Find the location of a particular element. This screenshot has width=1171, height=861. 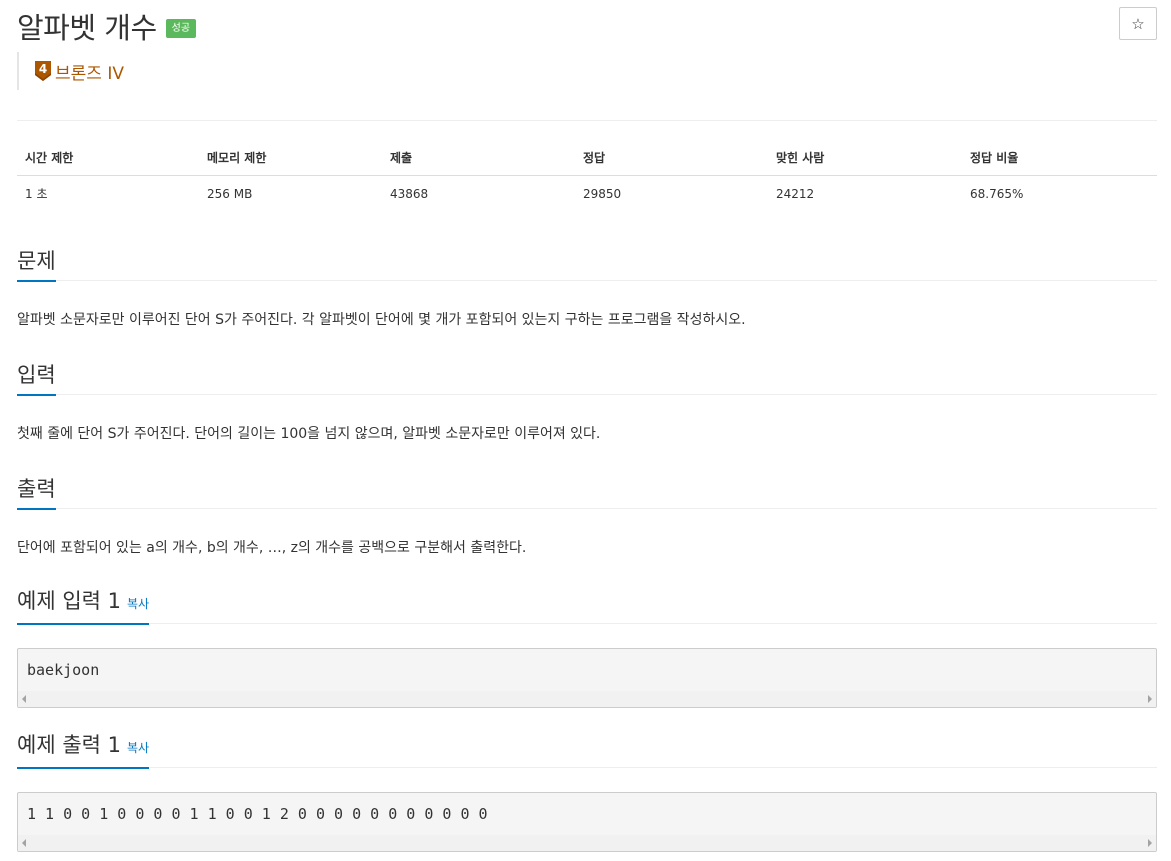

header-solved-users: 맞힌 사람 is located at coordinates (865, 158).